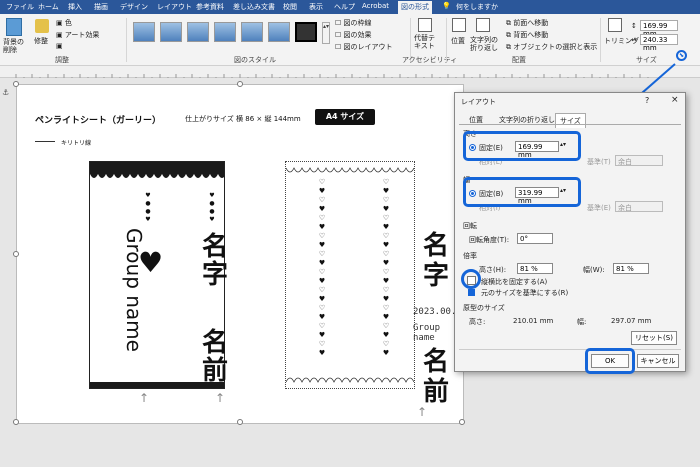 The height and width of the screenshot is (467, 700). Describe the element at coordinates (639, 160) in the screenshot. I see `height-base-select: 余白` at that location.